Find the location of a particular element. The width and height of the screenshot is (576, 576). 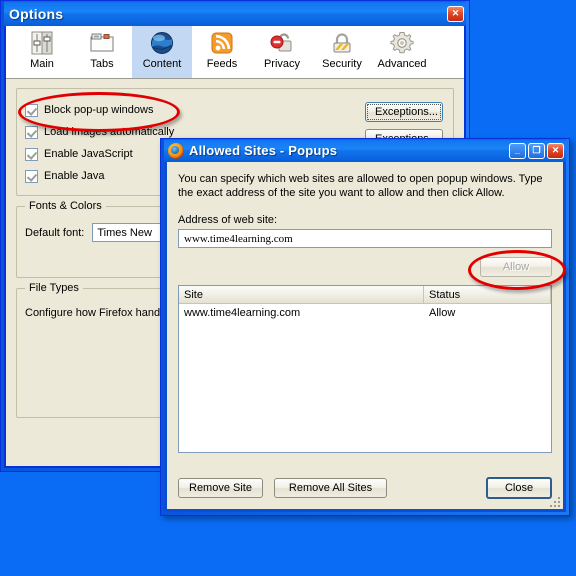

tab-privacy-label: Privacy is located at coordinates (282, 64).